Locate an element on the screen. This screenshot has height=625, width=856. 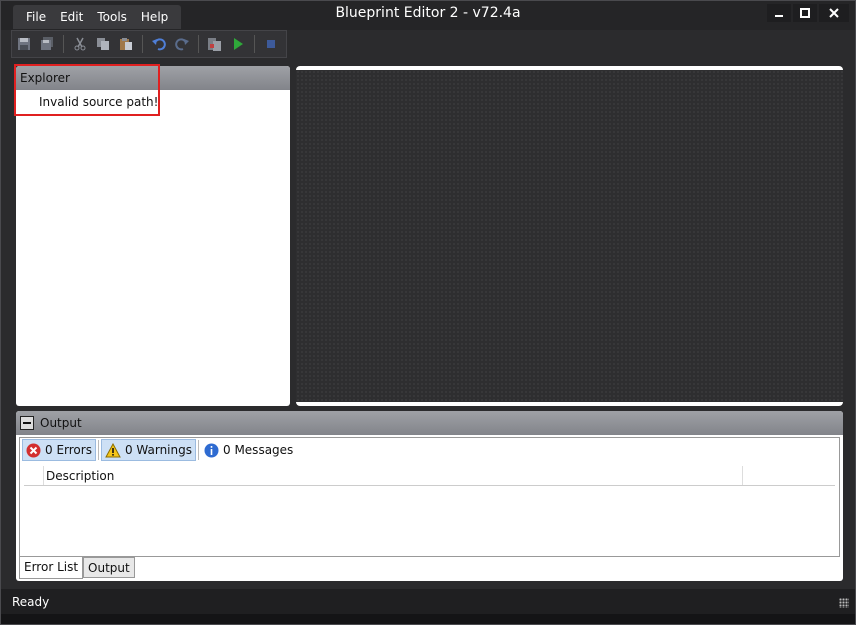
status-bar: Ready is located at coordinates (428, 601).